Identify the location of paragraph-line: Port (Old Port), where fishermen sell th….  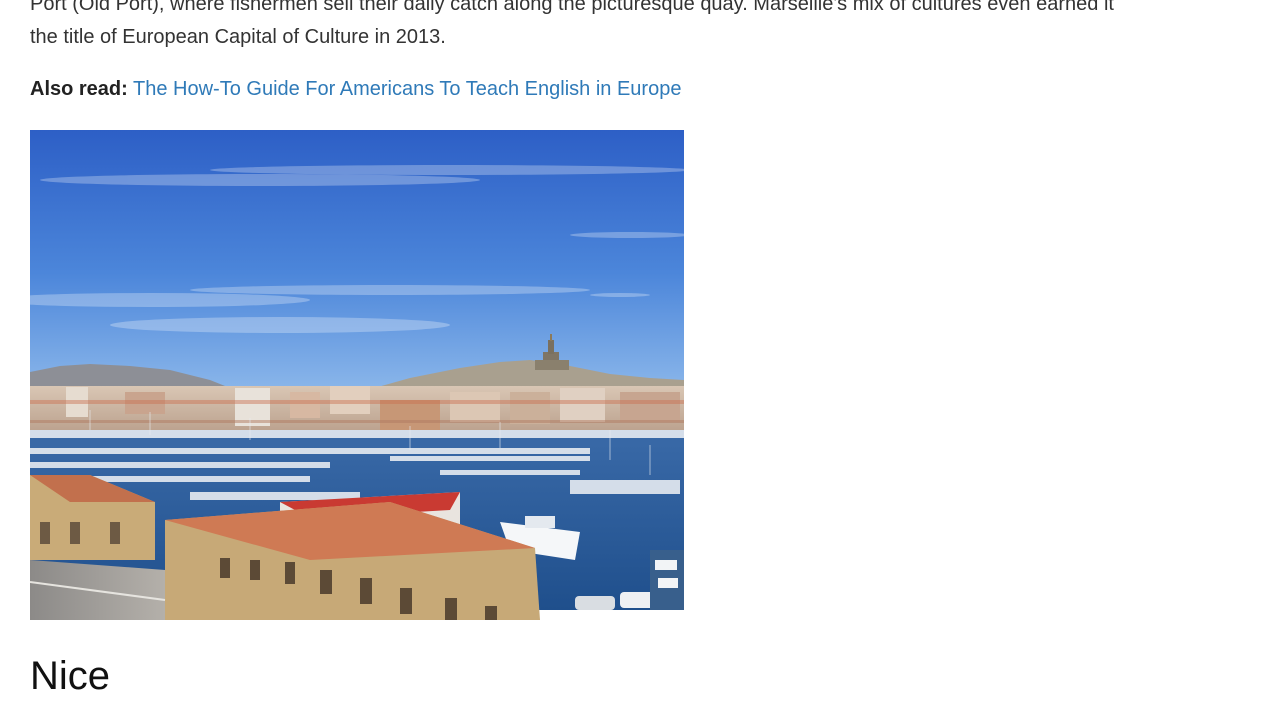
(572, 7).